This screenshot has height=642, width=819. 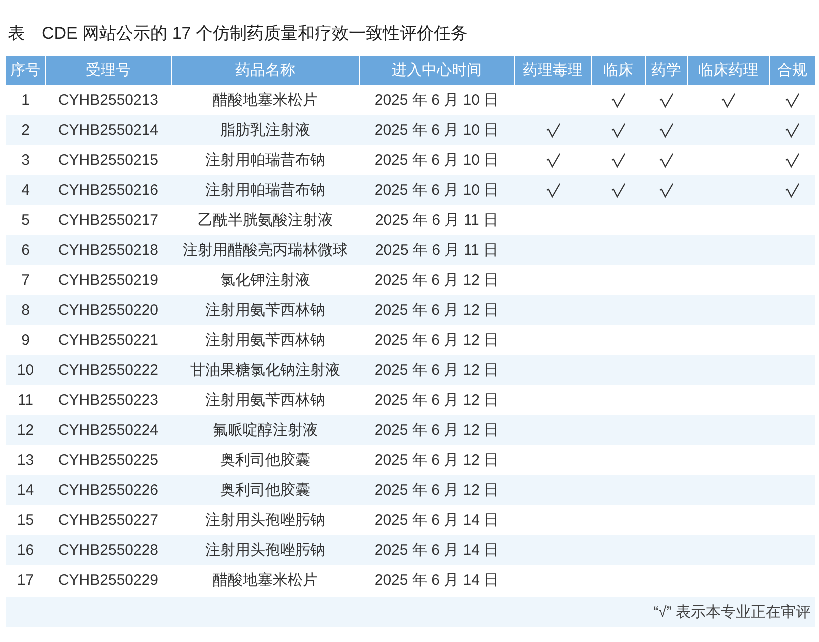 I want to click on table-cell: 10, so click(x=26, y=370).